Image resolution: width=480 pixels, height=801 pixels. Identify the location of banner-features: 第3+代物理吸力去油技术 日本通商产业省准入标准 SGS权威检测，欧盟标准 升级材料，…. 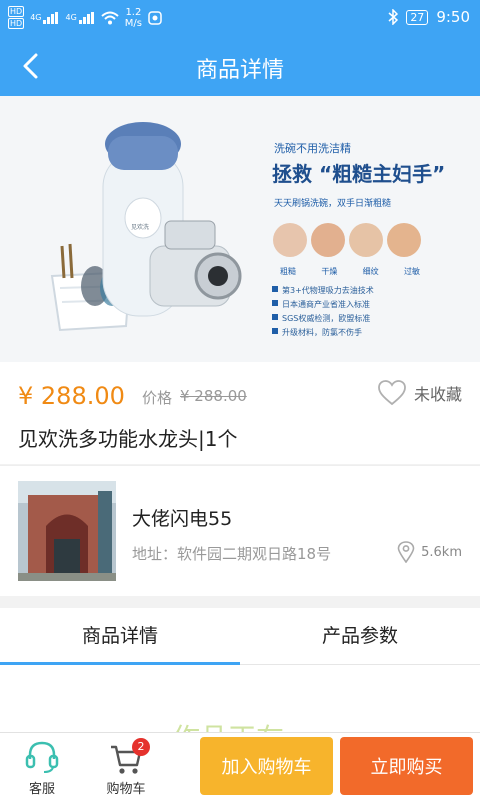
(328, 311).